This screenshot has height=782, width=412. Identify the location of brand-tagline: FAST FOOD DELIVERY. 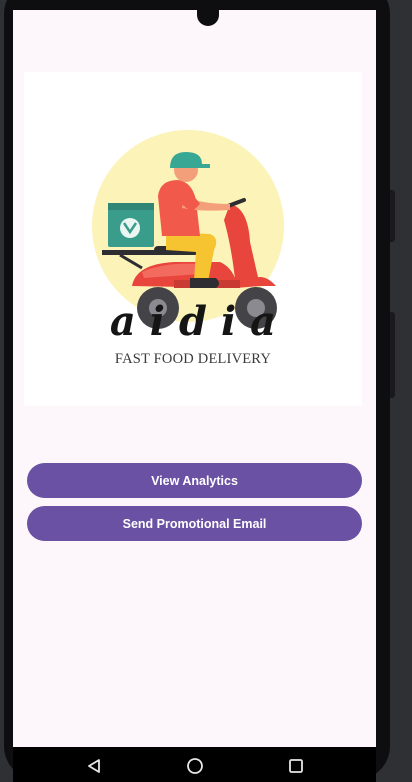
(193, 359).